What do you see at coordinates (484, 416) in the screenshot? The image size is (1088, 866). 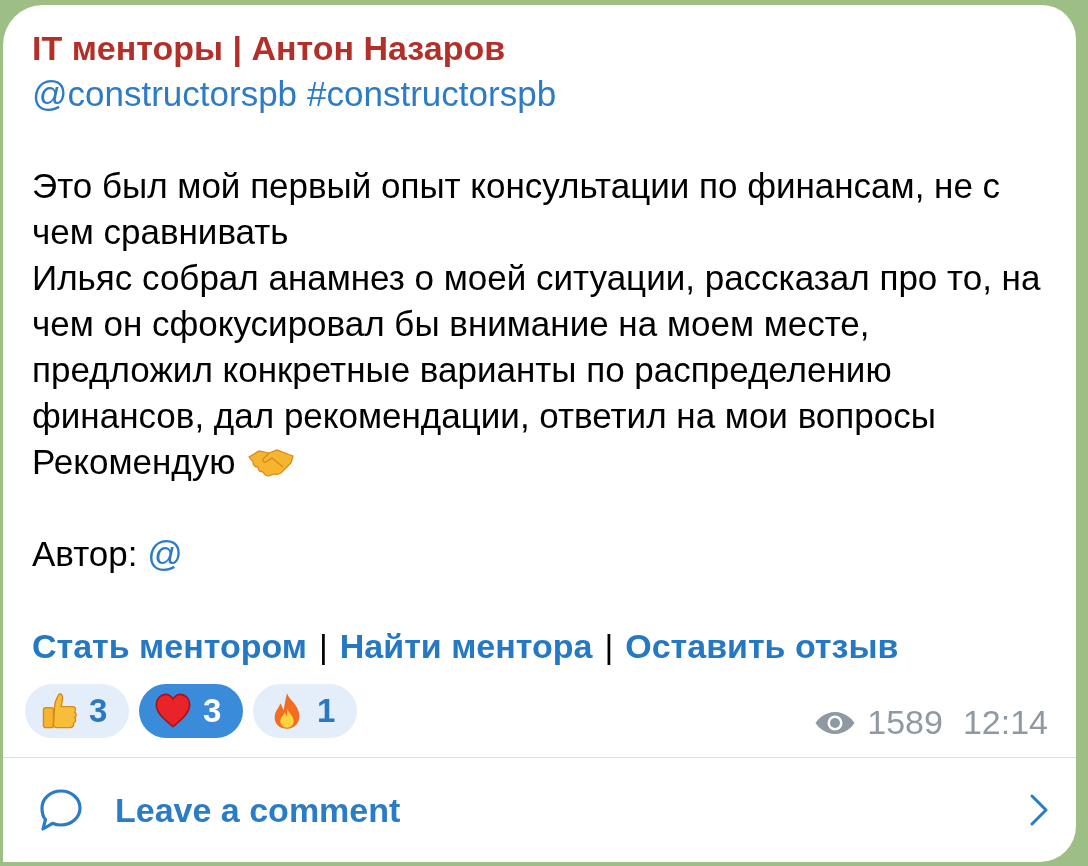 I see `message-text: финансов, дал рекомендации, ответил на мои вопросы` at bounding box center [484, 416].